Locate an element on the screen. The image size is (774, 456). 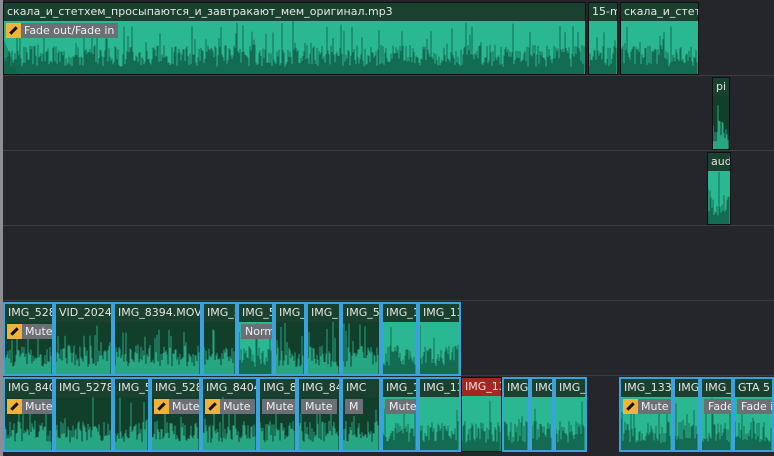
clip-w3: IMG_5 is located at coordinates (131, 414).